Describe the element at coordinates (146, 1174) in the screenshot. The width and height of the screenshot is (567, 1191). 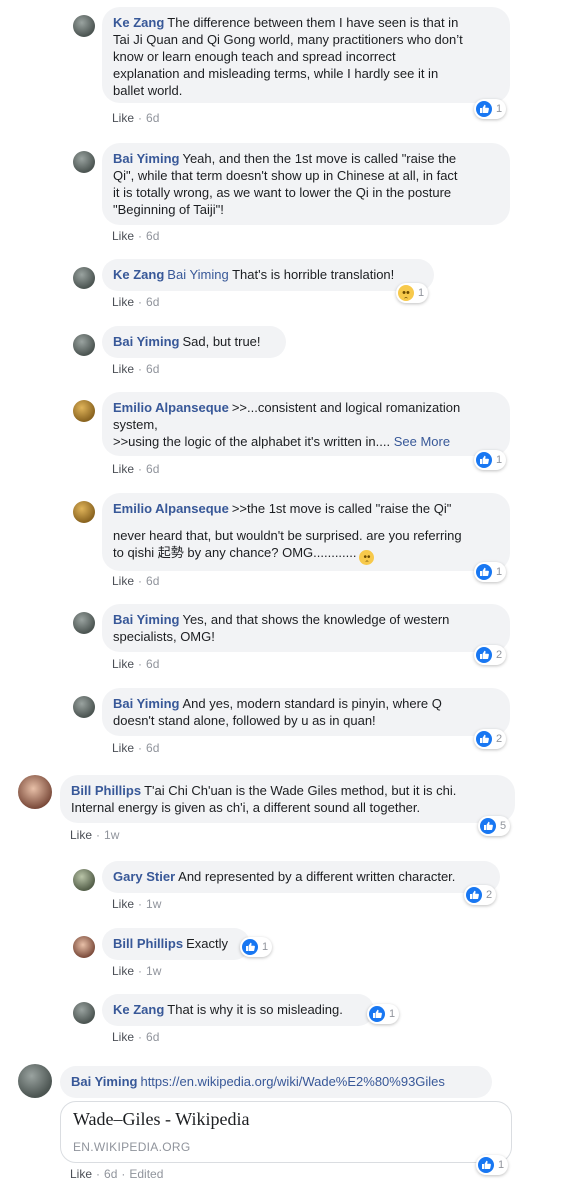
I see `edited-label: Edited` at that location.